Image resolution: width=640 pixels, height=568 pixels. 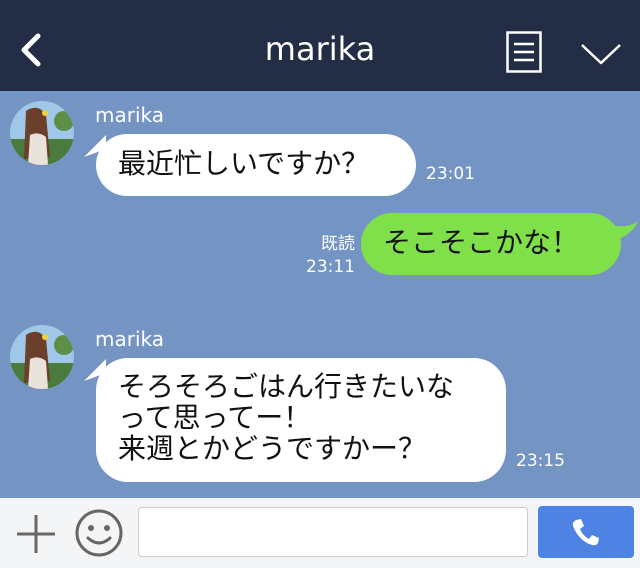 I want to click on message-text-line: そろそろごはん行きたいな, so click(x=286, y=386).